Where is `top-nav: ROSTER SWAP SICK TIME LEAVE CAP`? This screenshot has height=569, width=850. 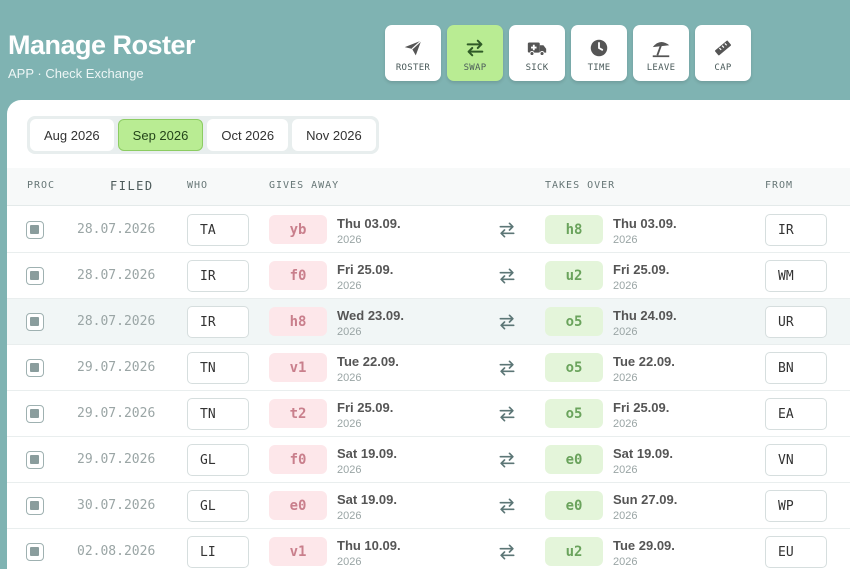
top-nav: ROSTER SWAP SICK TIME LEAVE CAP is located at coordinates (568, 53).